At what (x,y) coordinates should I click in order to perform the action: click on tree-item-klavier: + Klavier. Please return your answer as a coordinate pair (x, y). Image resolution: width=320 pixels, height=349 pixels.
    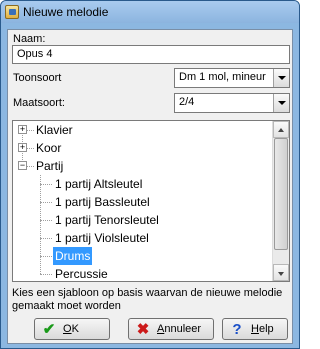
    Looking at the image, I should click on (142, 130).